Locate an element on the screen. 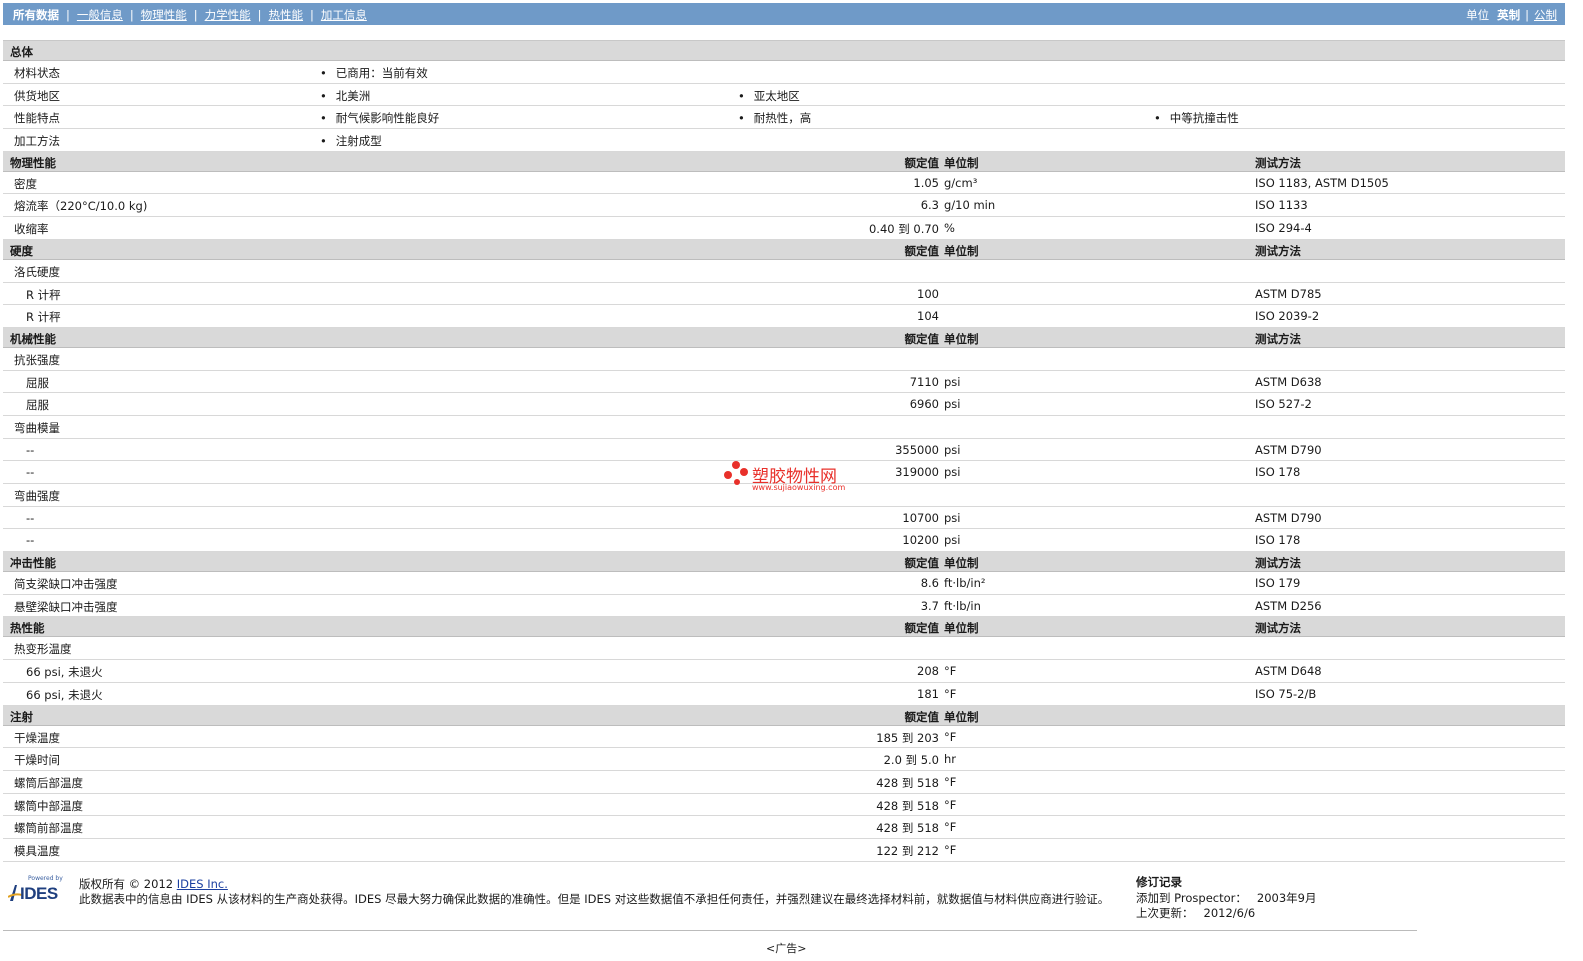 The height and width of the screenshot is (961, 1583). row-label: 熔流率（220°C/10.0 kg) is located at coordinates (81, 206).